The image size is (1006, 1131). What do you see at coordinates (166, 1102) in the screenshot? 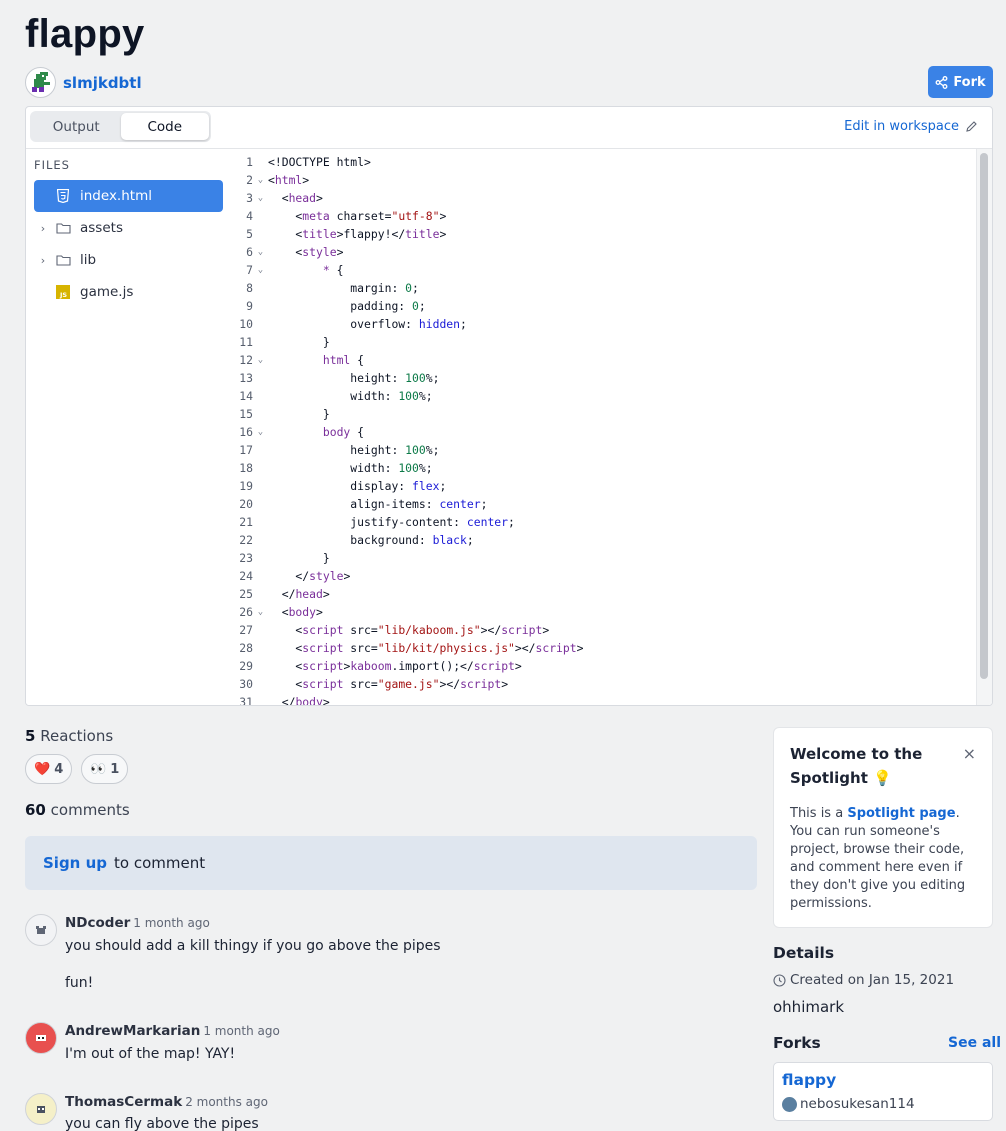
I see `comment-author: ThomasCermak 2 months ago` at bounding box center [166, 1102].